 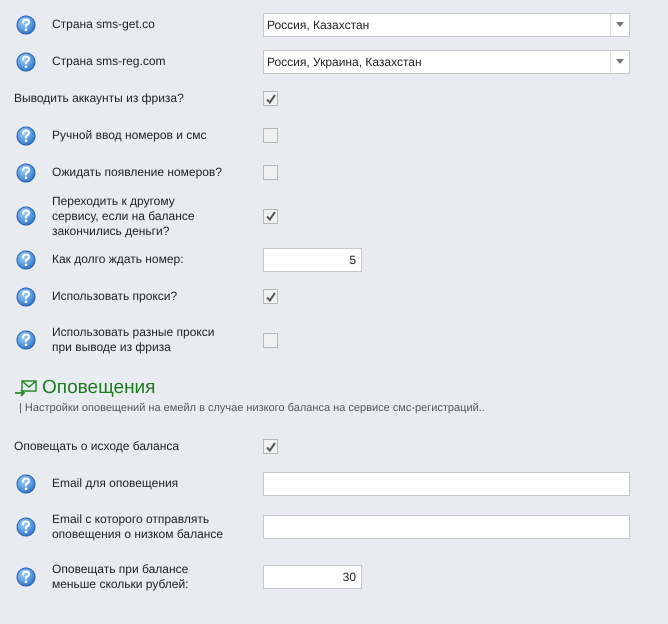 I want to click on number-field: 5, so click(x=312, y=260).